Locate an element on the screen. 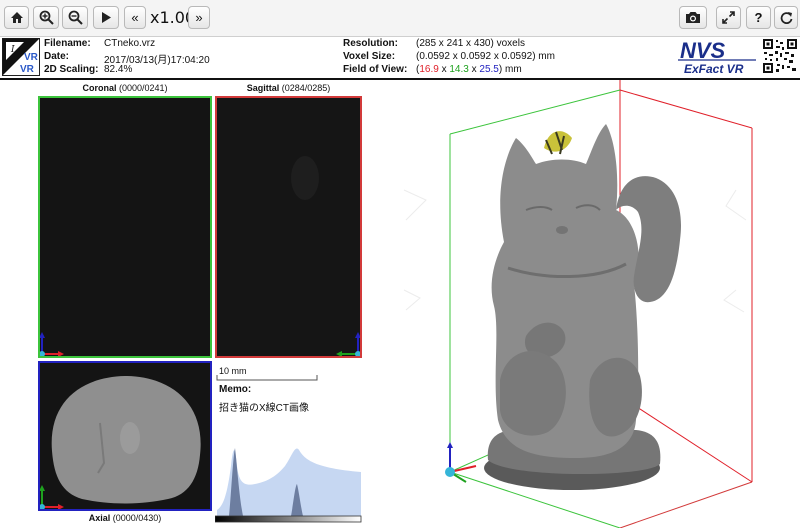  sagittal-title-text: Sagittal is located at coordinates (263, 88).